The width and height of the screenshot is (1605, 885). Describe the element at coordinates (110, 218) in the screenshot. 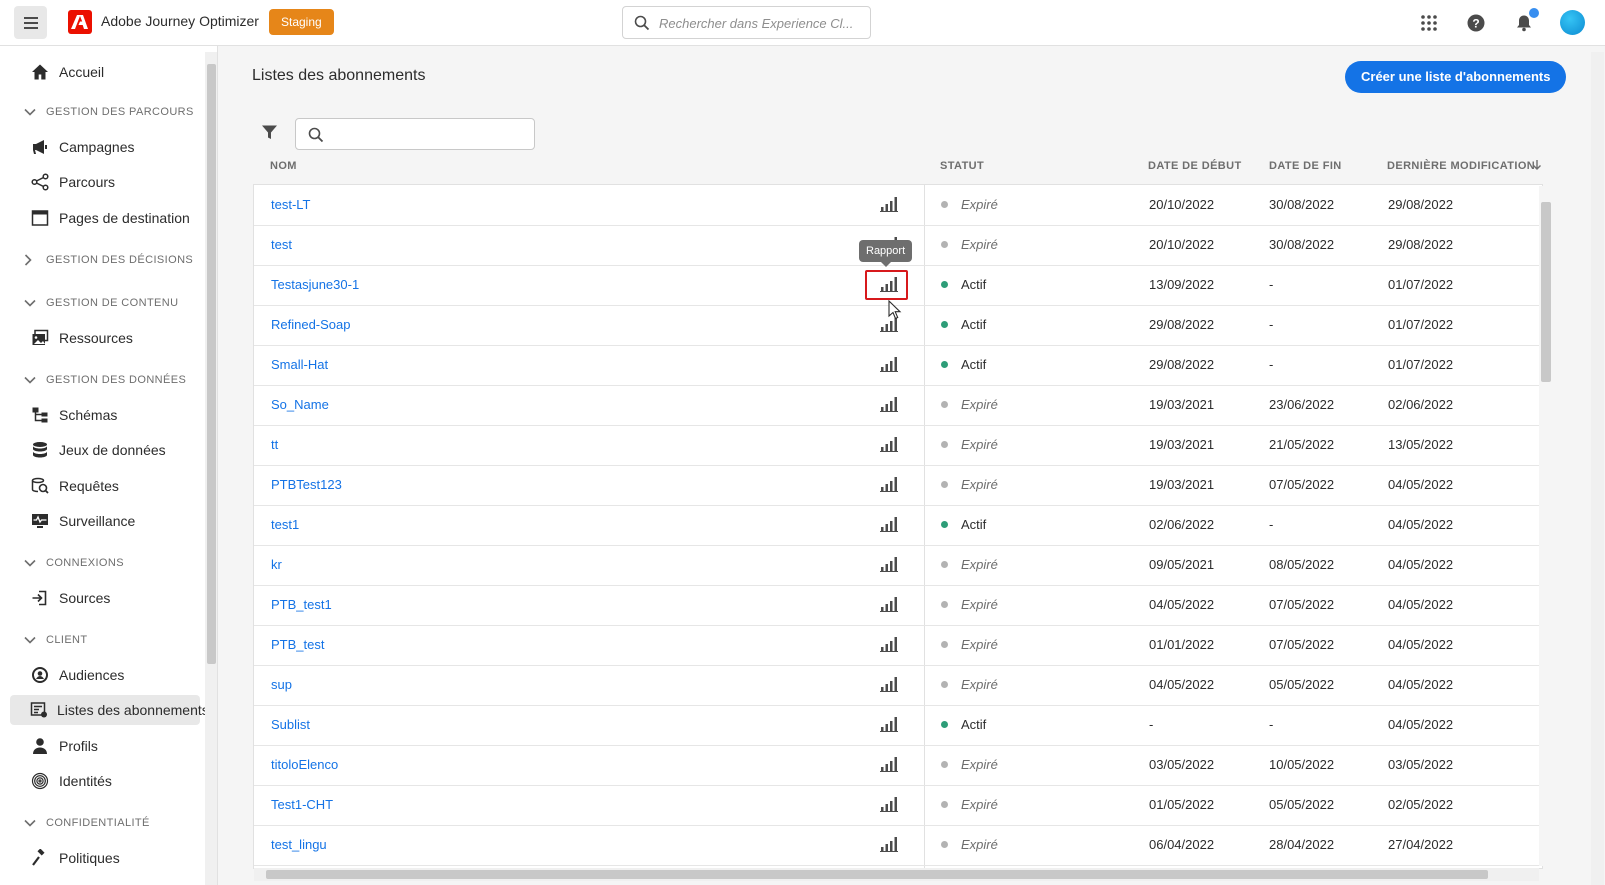

I see `sidebar-item-landing-pages: Pages de destination` at that location.